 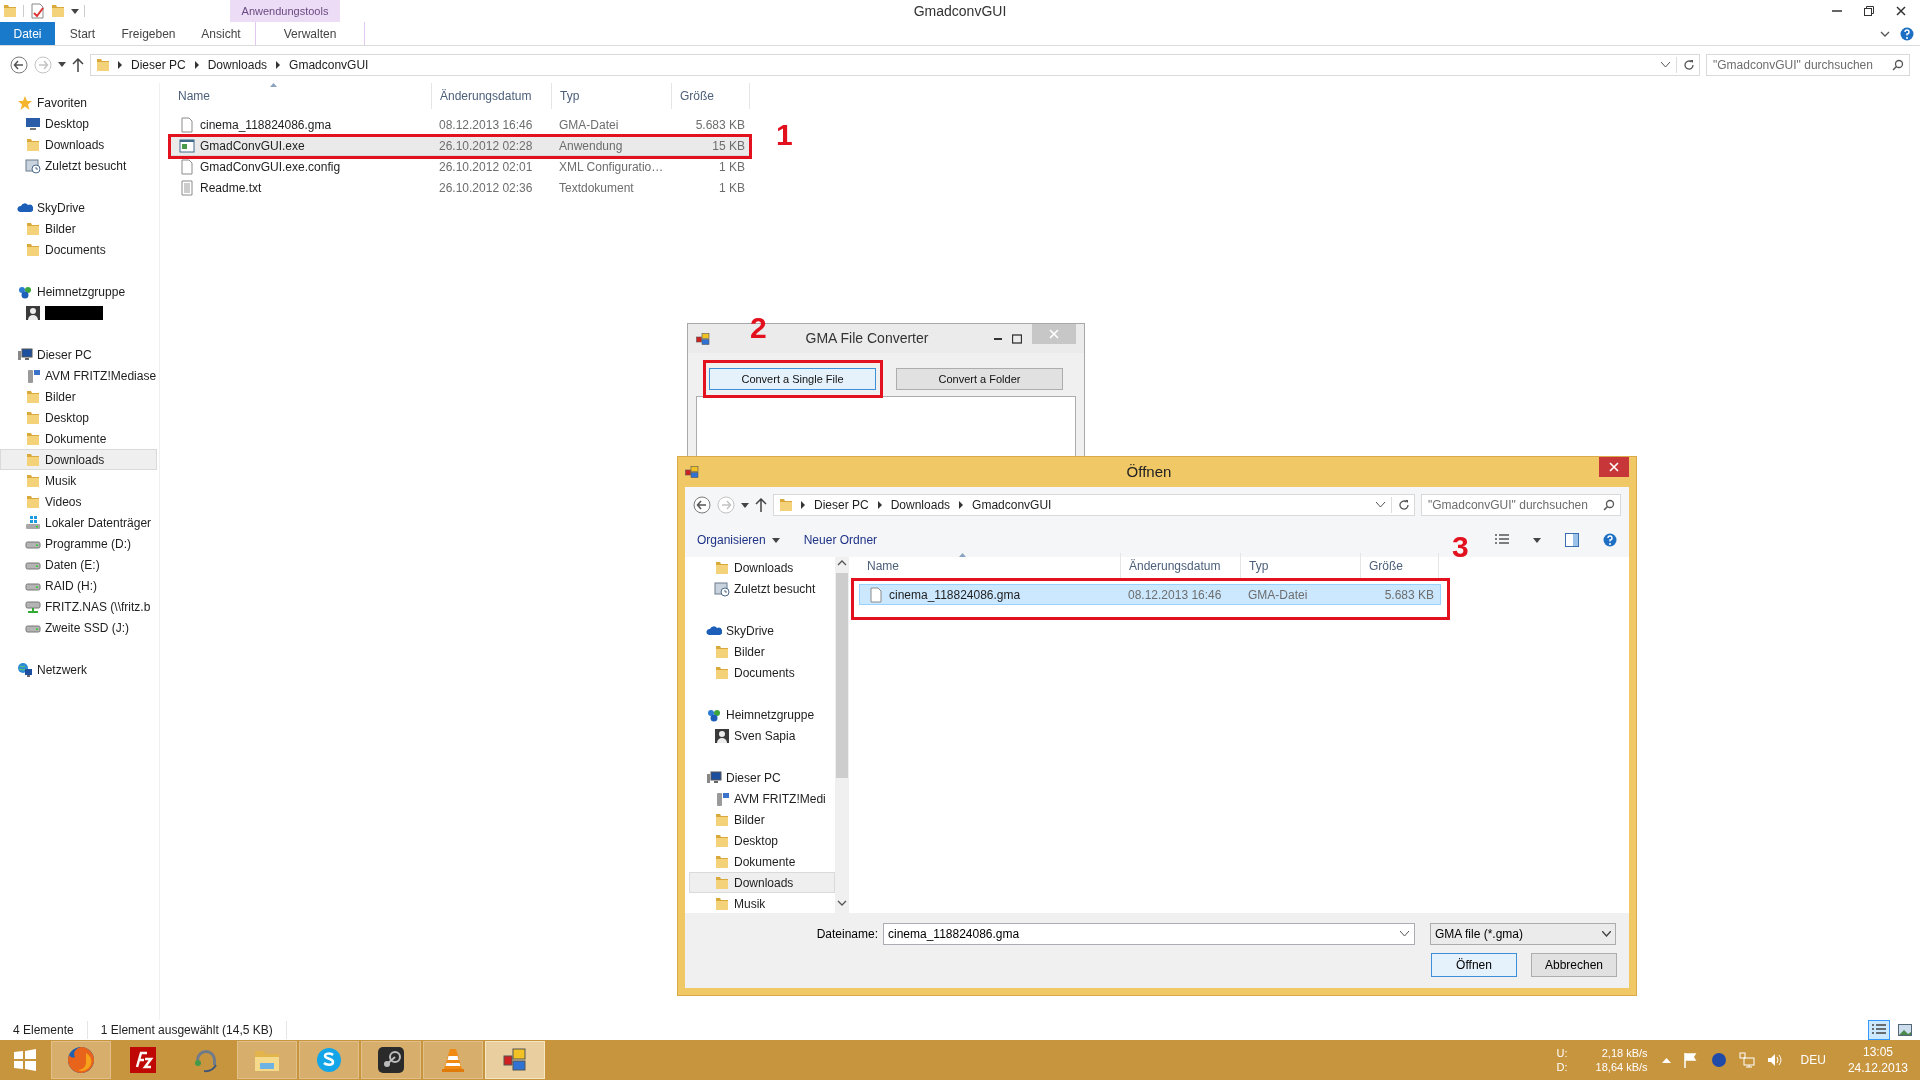 I want to click on tree-item: Zweite SSD (J:), so click(x=78, y=627).